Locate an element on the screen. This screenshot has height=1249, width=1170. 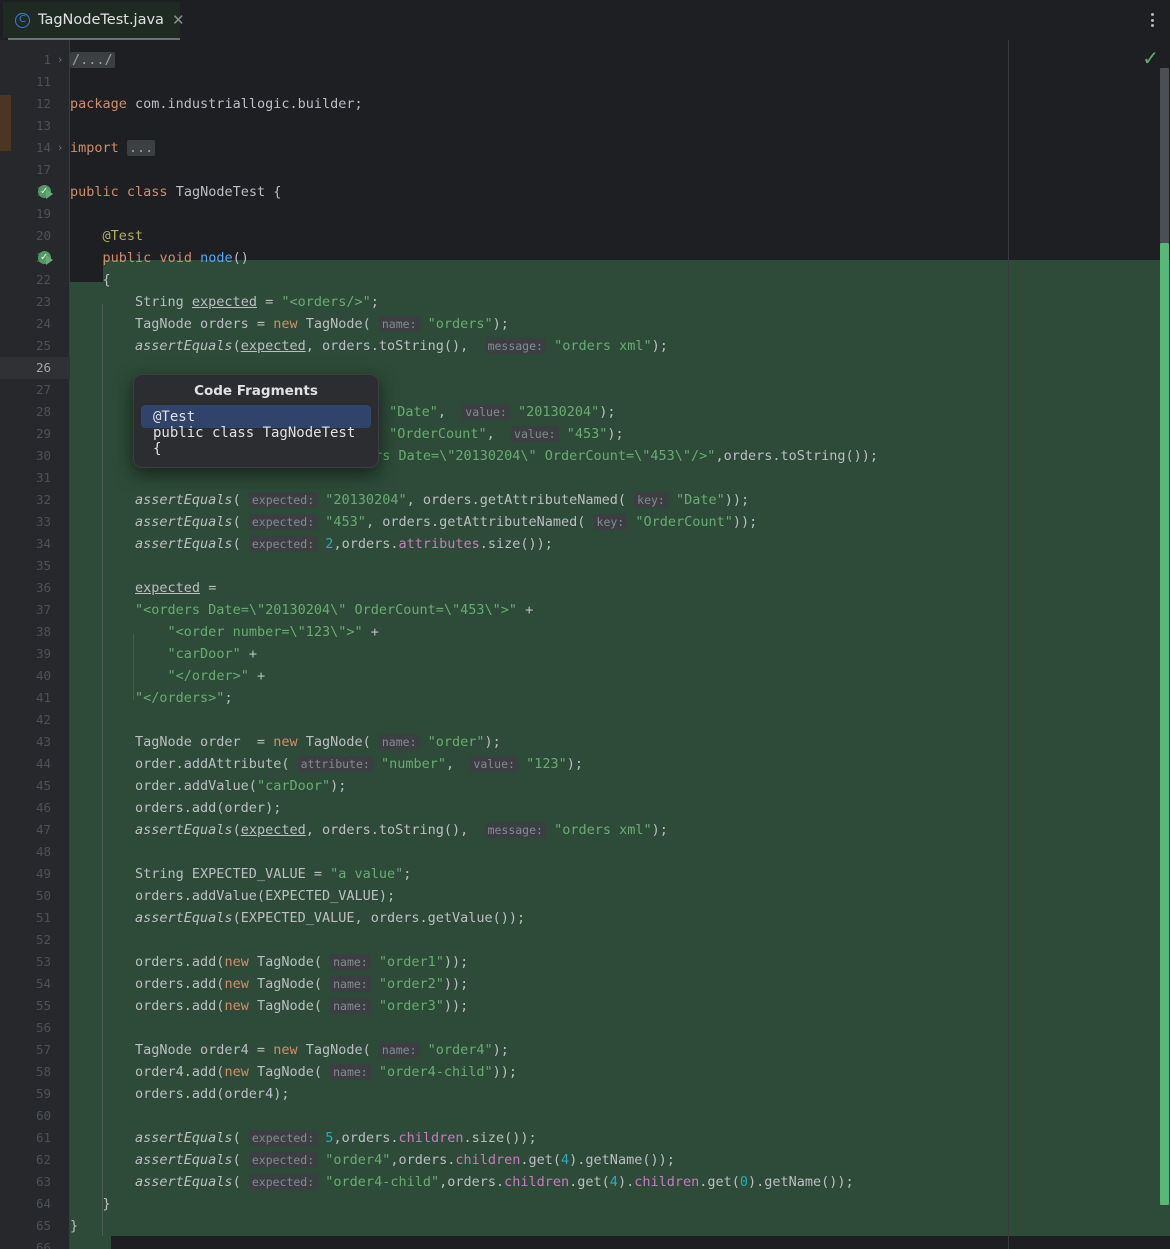
line-number: 32 is located at coordinates (43, 499).